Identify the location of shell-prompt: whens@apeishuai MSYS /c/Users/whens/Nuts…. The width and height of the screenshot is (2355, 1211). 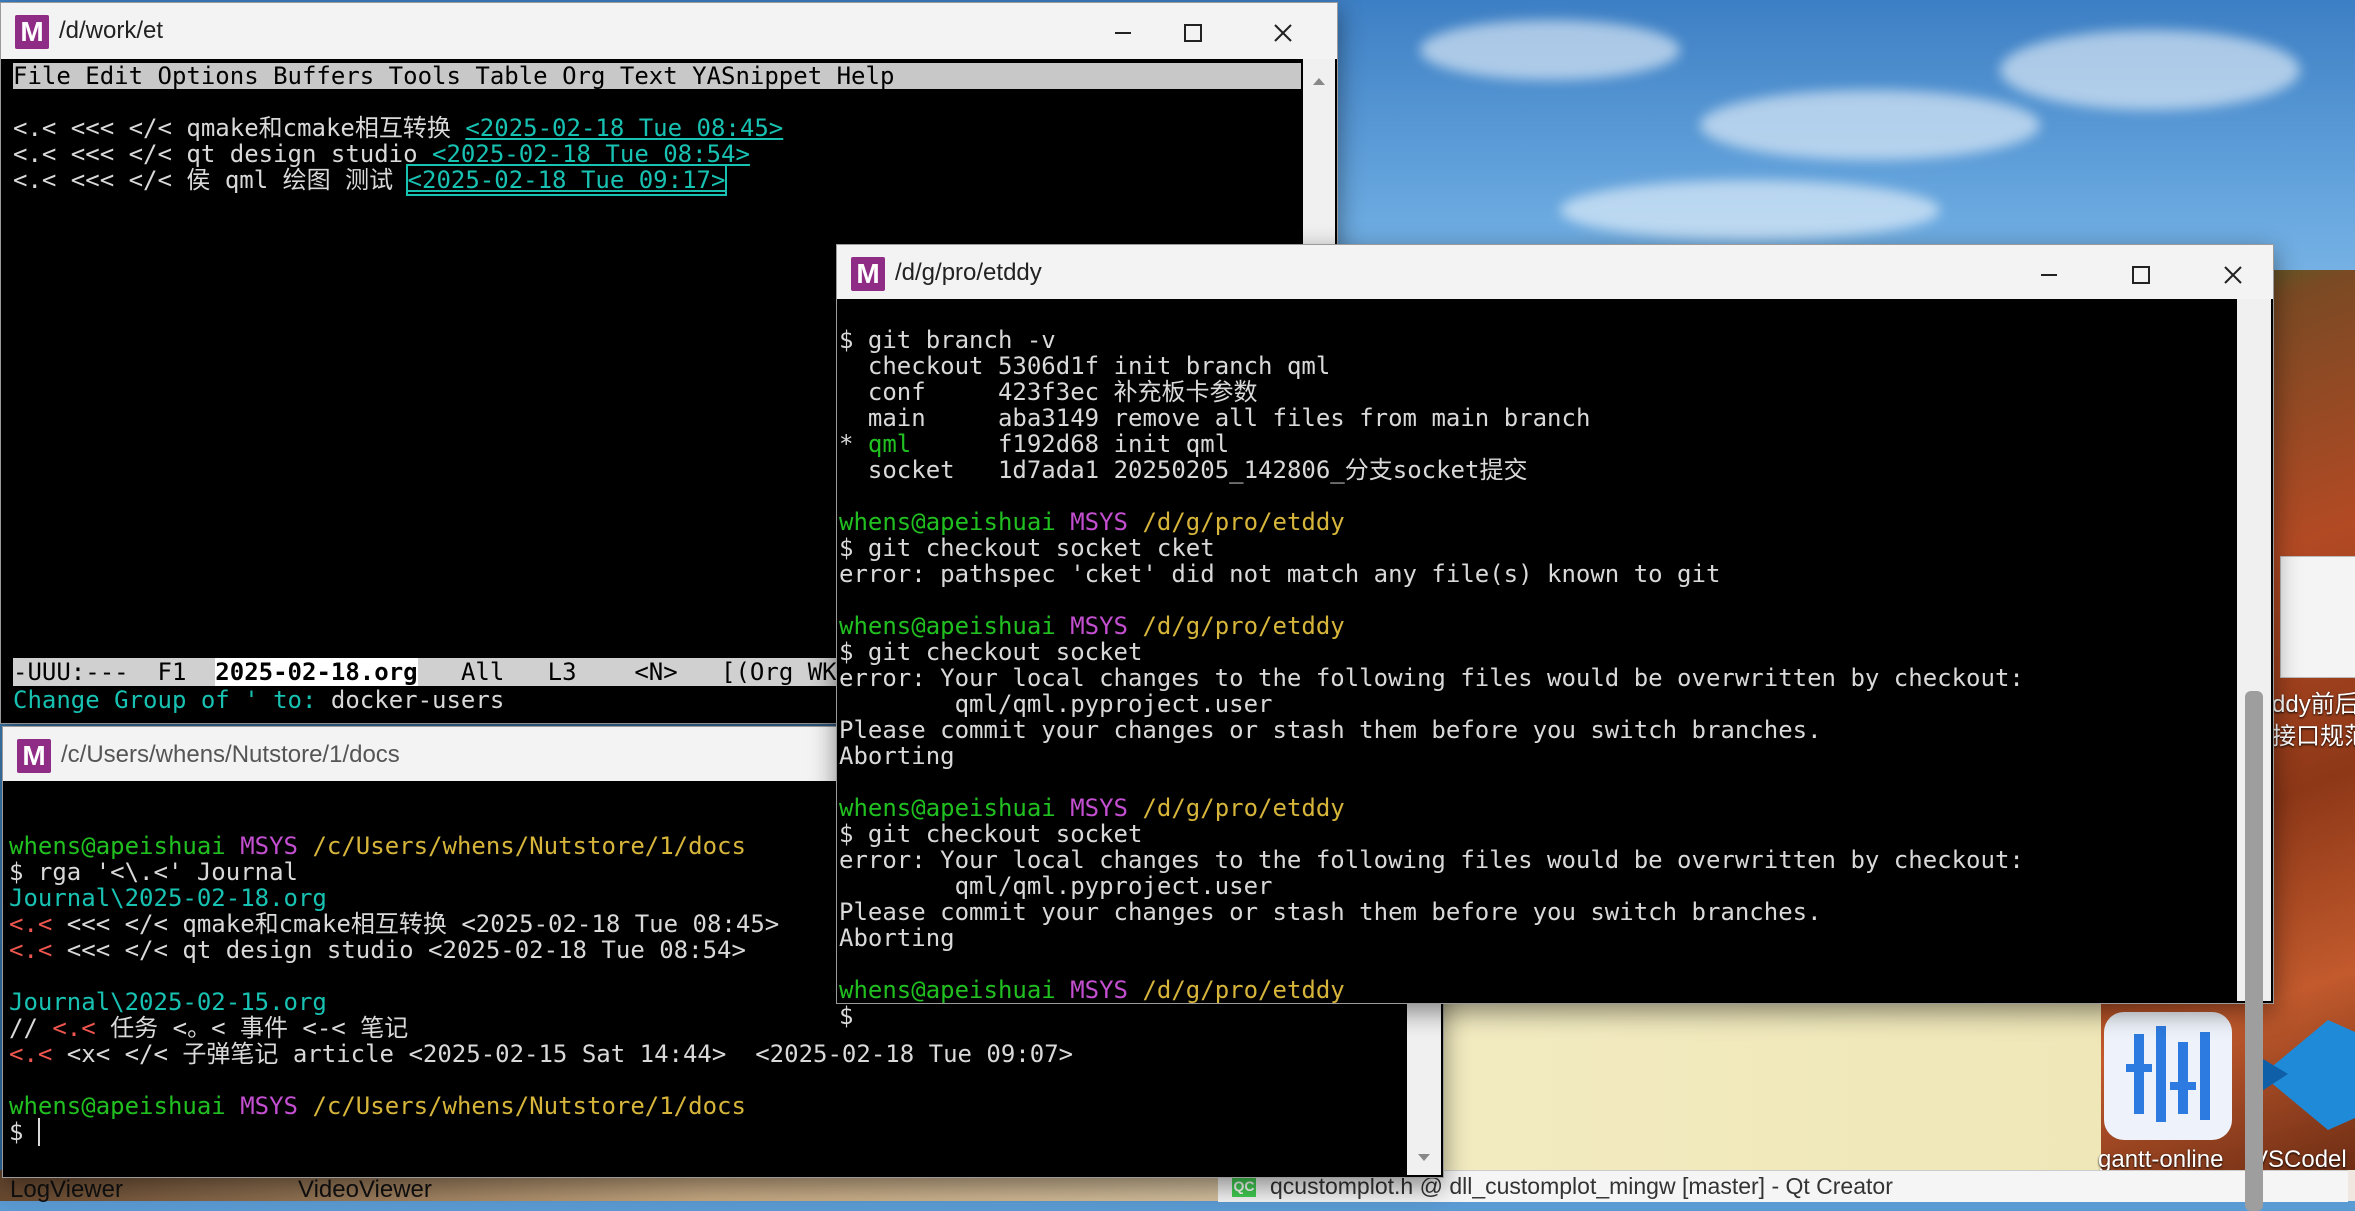
(377, 1106).